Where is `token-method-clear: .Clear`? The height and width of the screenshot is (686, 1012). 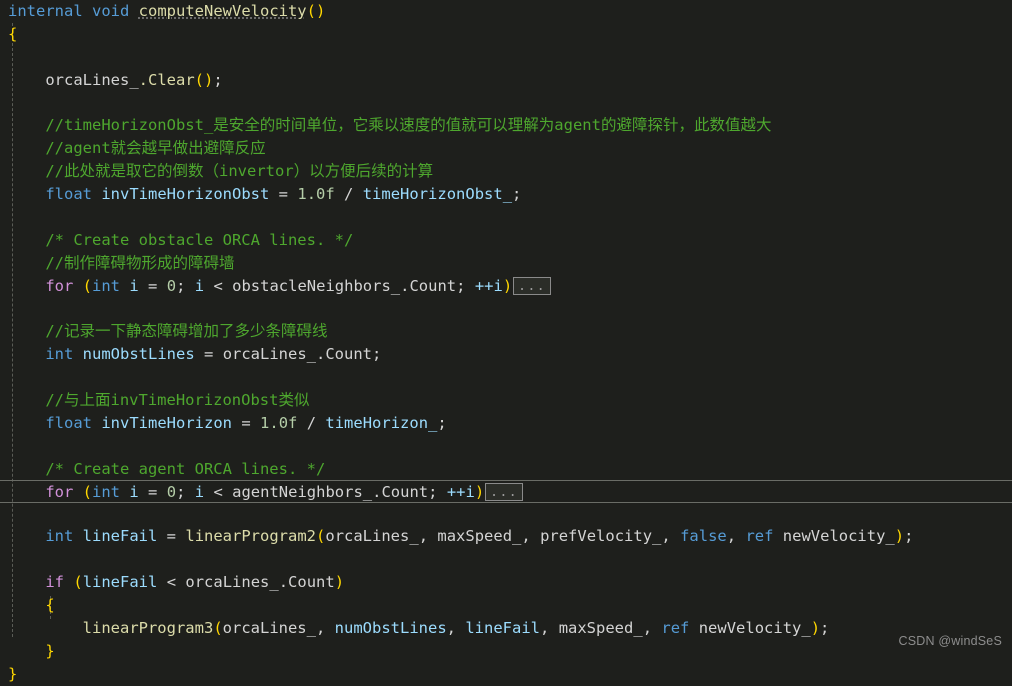 token-method-clear: .Clear is located at coordinates (167, 80).